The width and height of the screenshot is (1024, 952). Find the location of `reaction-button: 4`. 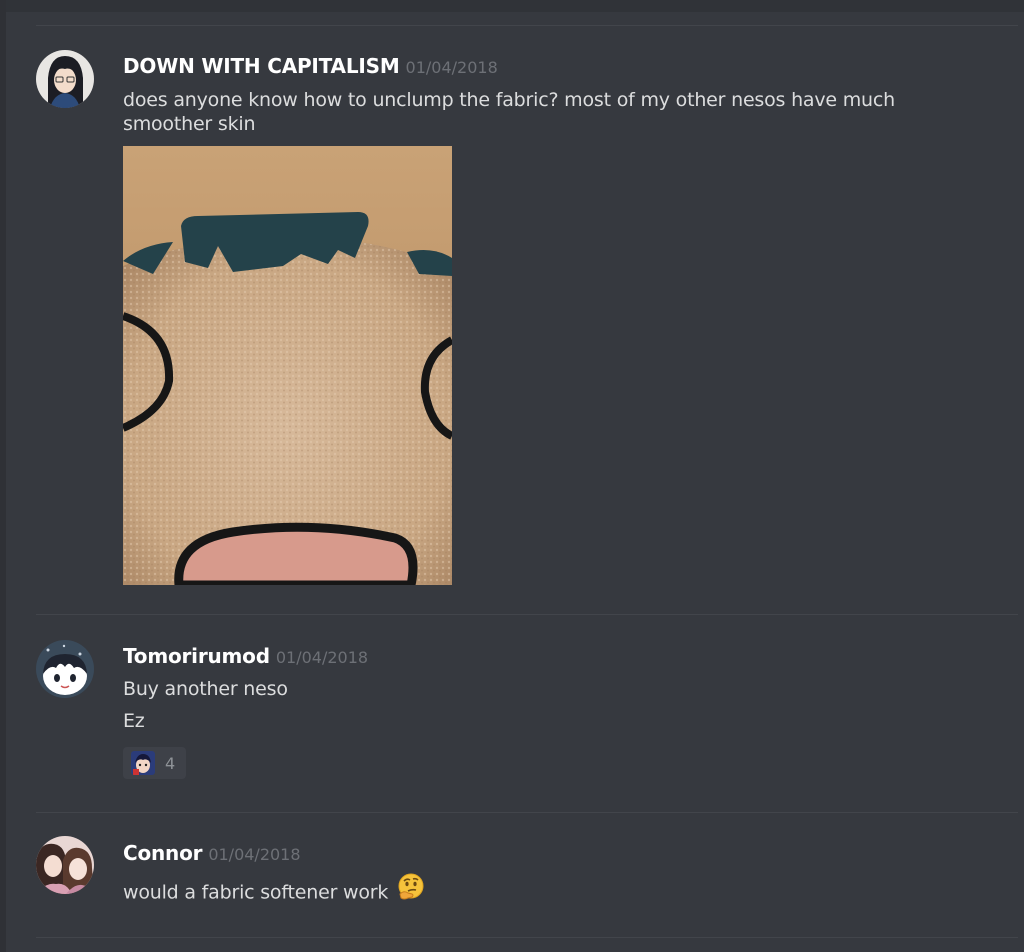

reaction-button: 4 is located at coordinates (154, 763).